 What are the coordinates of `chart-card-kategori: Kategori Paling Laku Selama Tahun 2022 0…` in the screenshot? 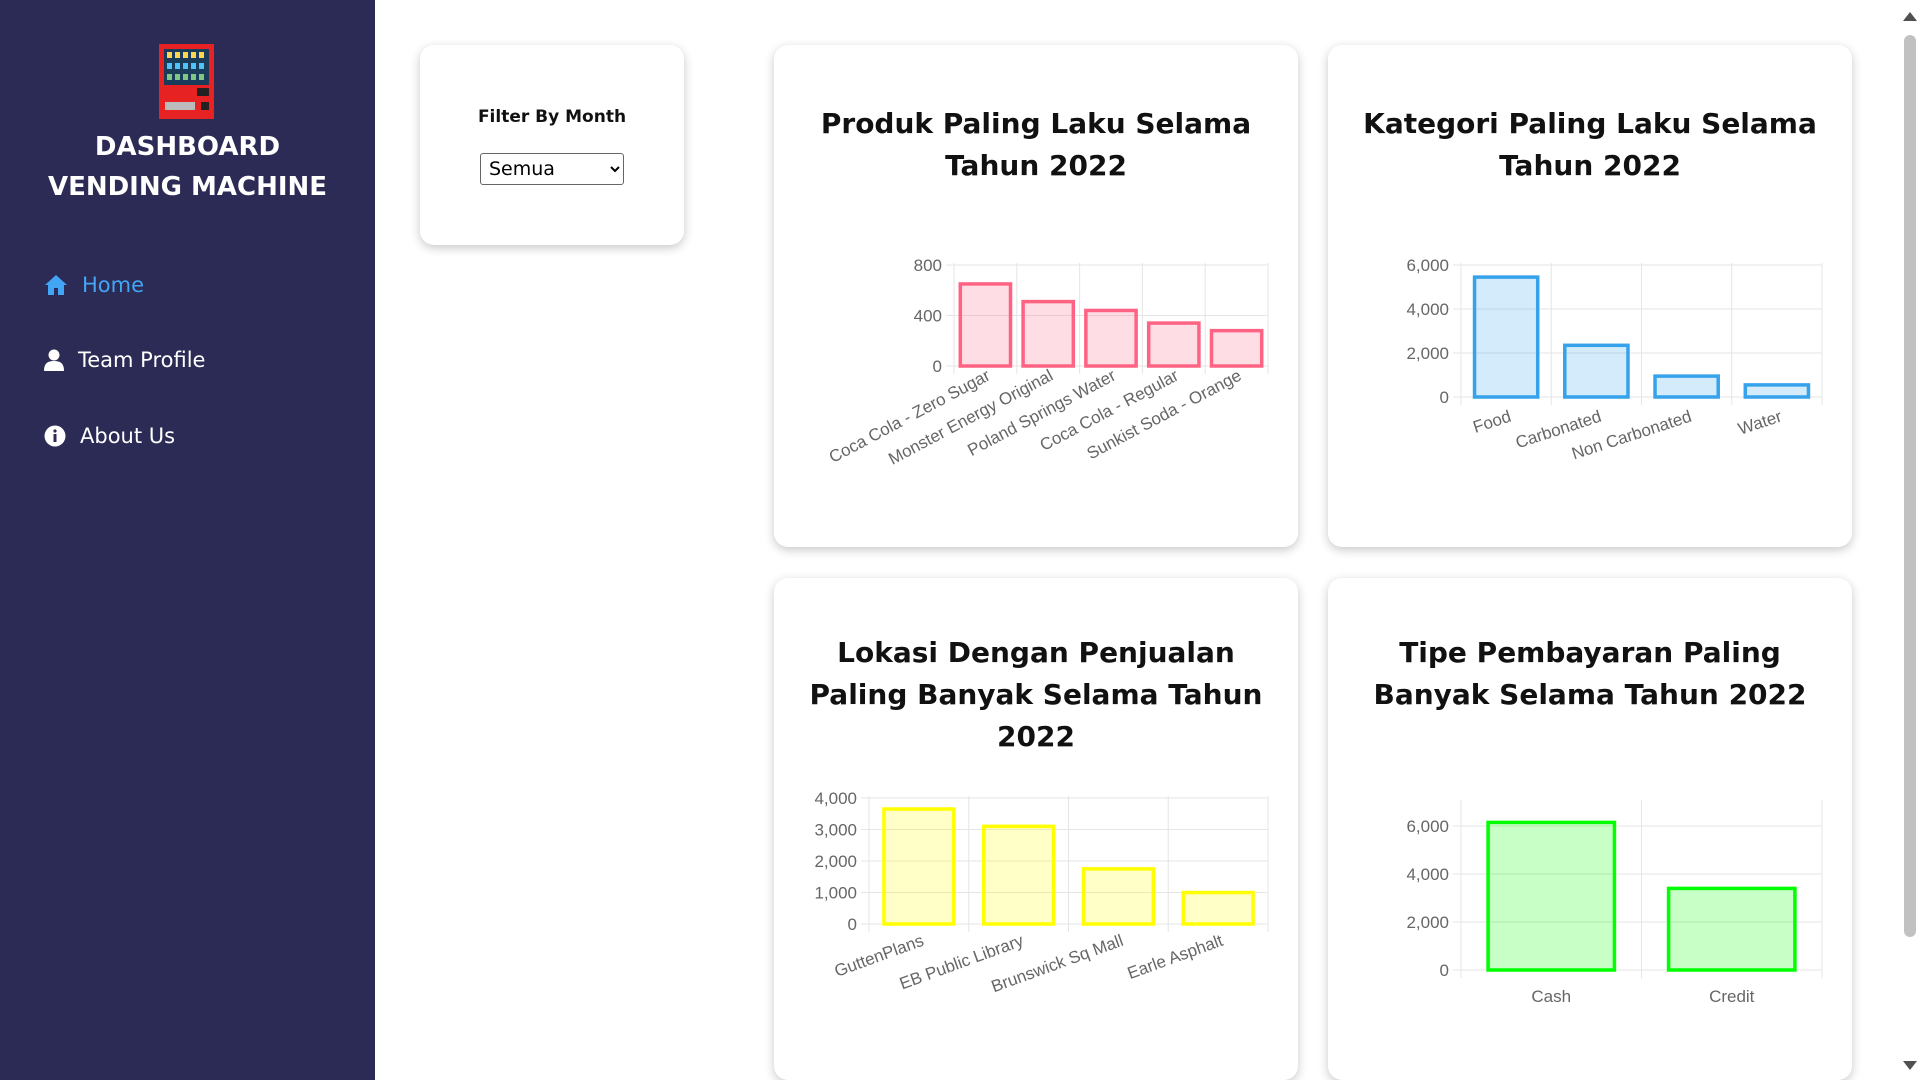 It's located at (1590, 296).